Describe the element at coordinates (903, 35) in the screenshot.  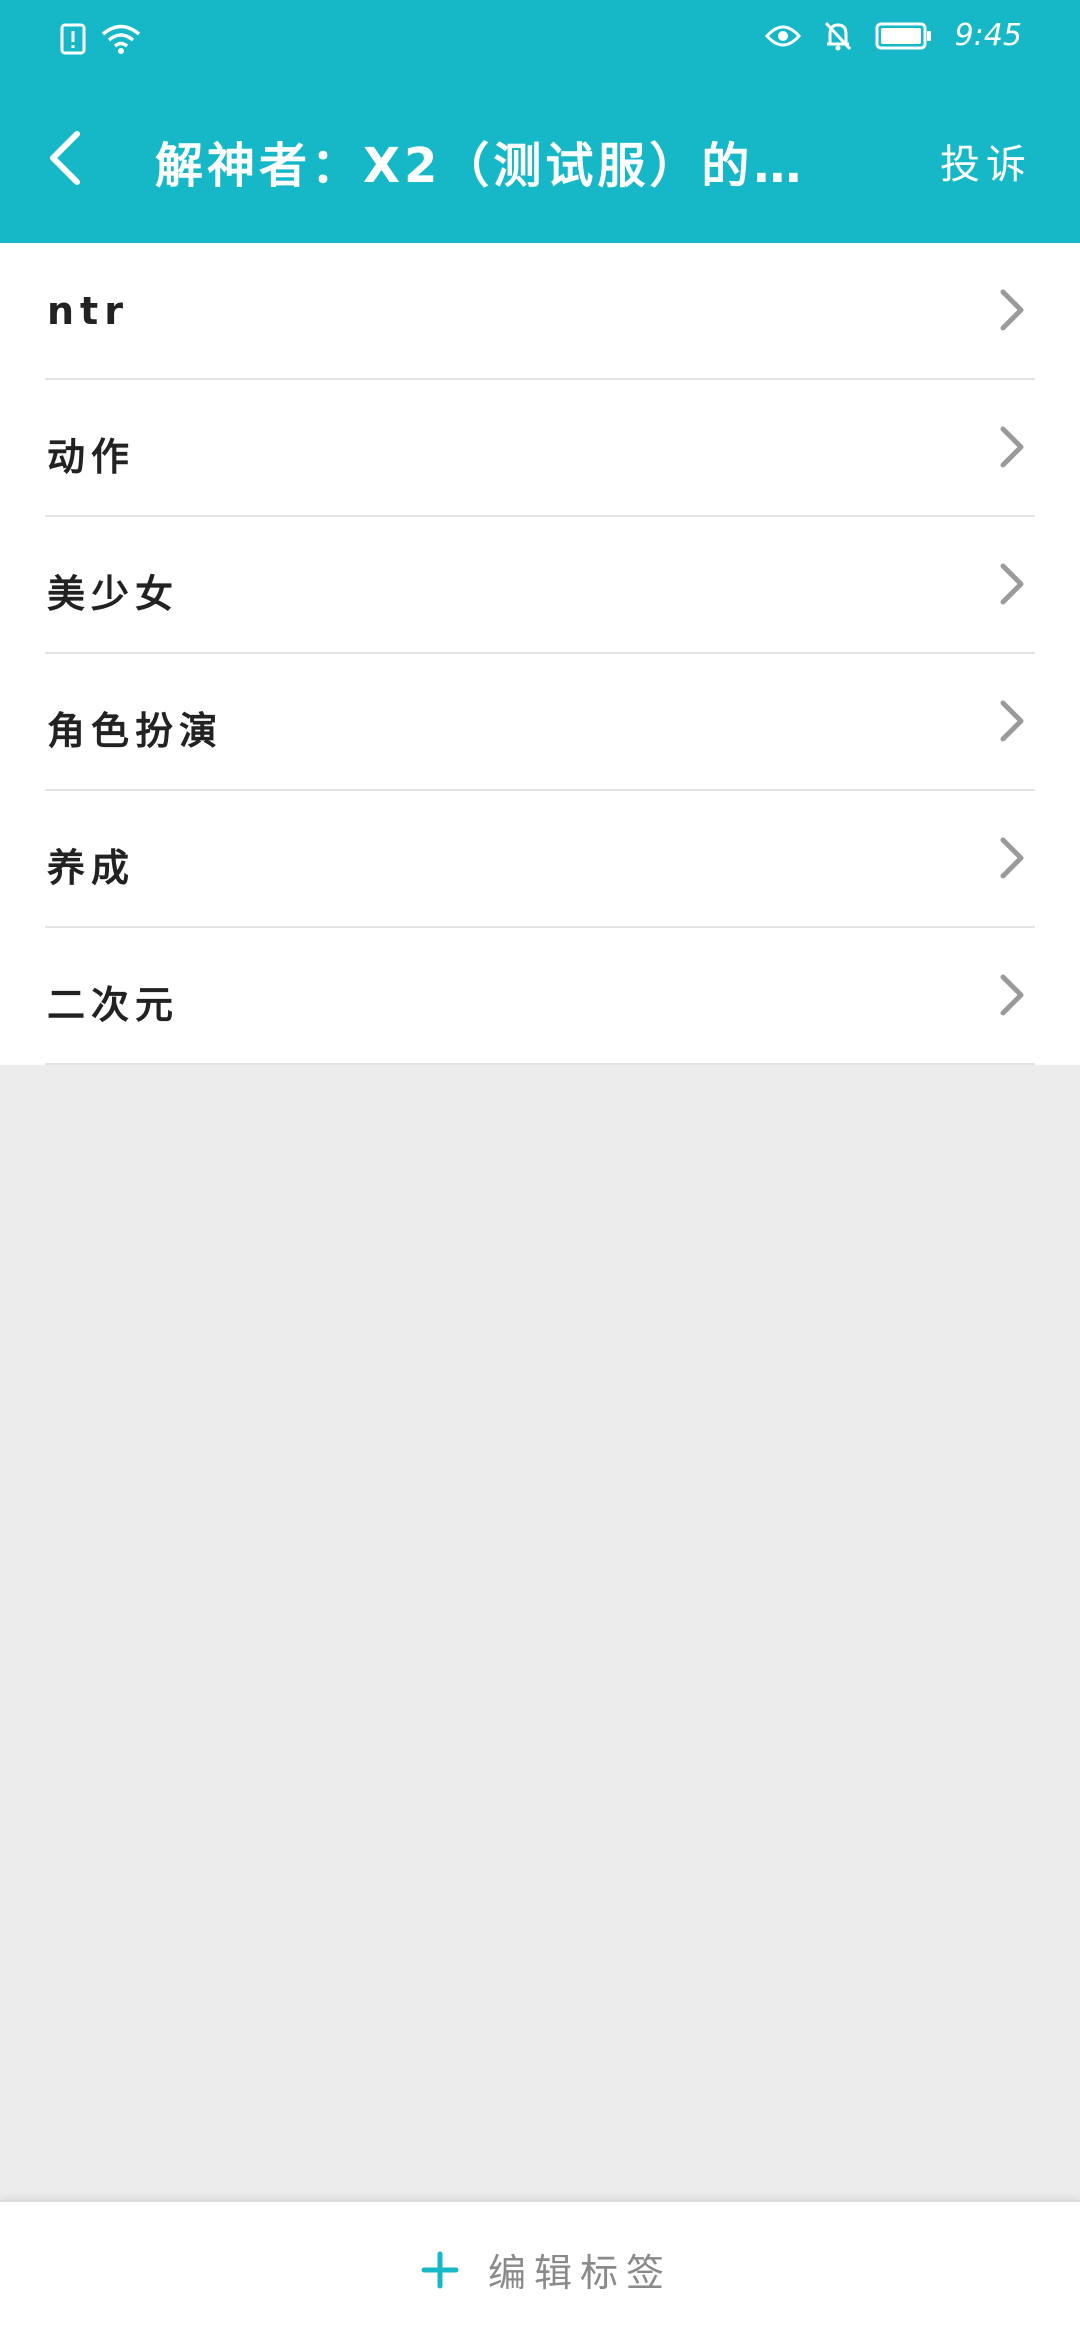
I see `battery-icon` at that location.